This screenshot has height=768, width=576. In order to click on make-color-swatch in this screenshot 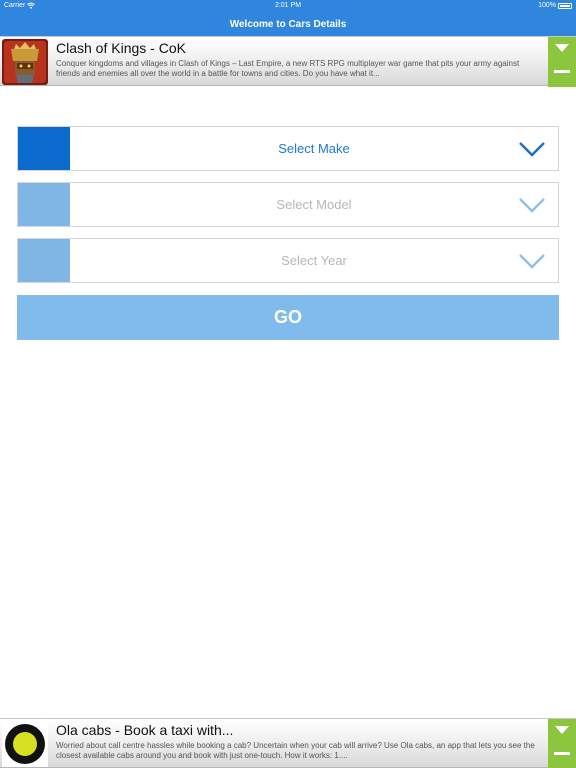, I will do `click(44, 148)`.